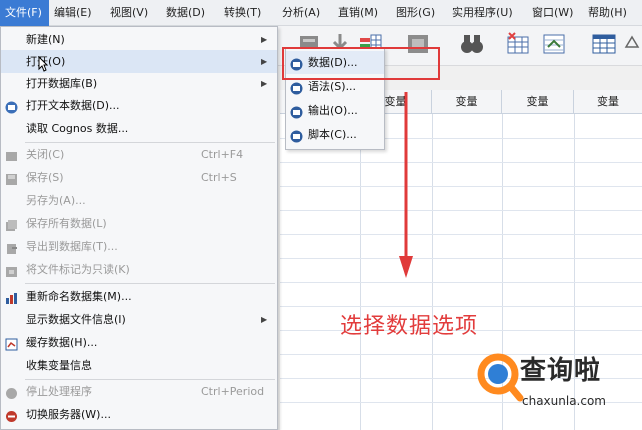 The image size is (642, 430). I want to click on menu-analyze: 分析(A), so click(305, 13).